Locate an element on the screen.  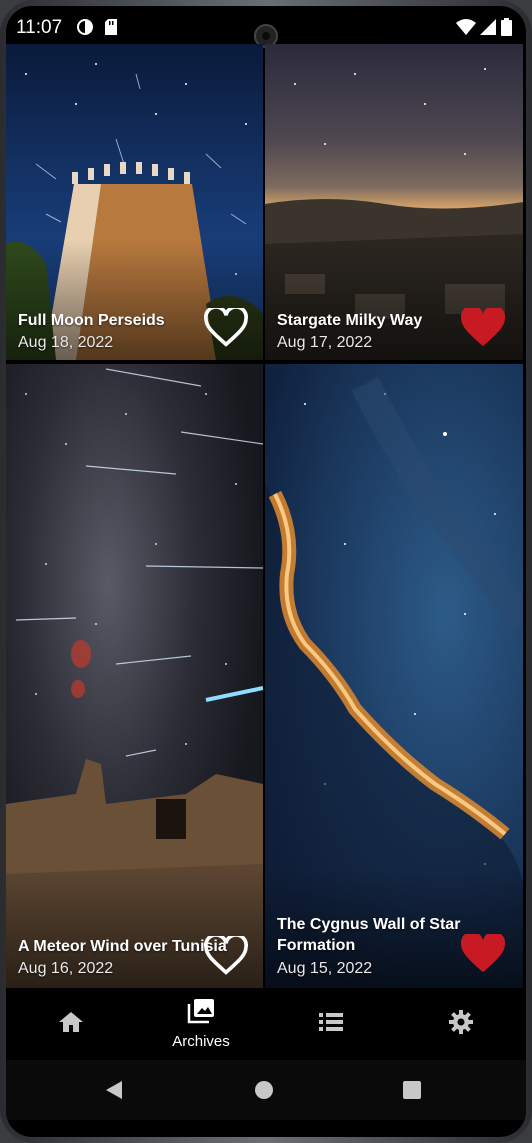
apod-card: Full Moon Perseids Aug 18, 2022 is located at coordinates (134, 202).